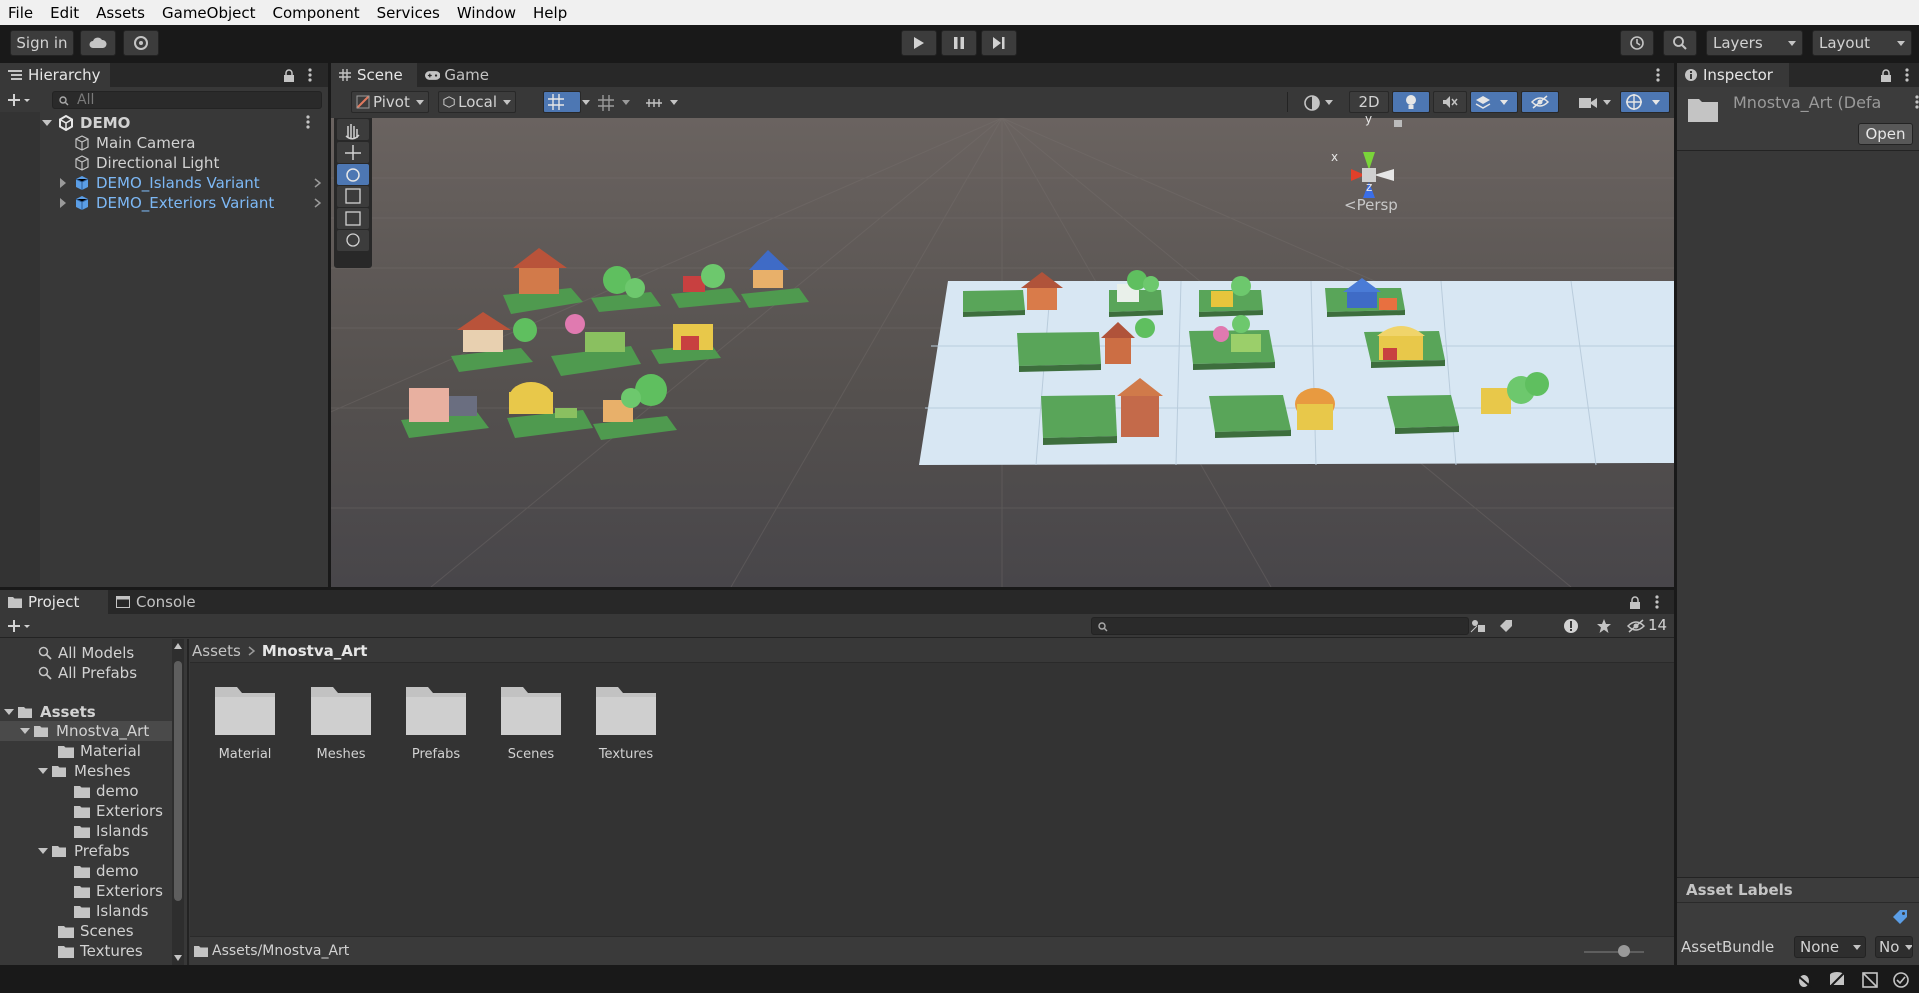  Describe the element at coordinates (55, 75) in the screenshot. I see `tab-hierarchy: Hierarchy` at that location.